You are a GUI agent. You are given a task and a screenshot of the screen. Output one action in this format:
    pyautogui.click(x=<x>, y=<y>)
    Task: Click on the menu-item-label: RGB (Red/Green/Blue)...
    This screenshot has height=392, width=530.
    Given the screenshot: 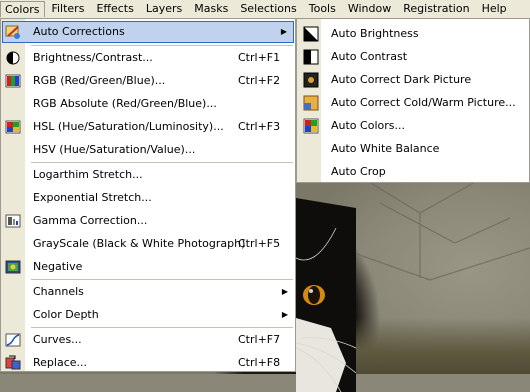 What is the action you would take?
    pyautogui.click(x=99, y=80)
    